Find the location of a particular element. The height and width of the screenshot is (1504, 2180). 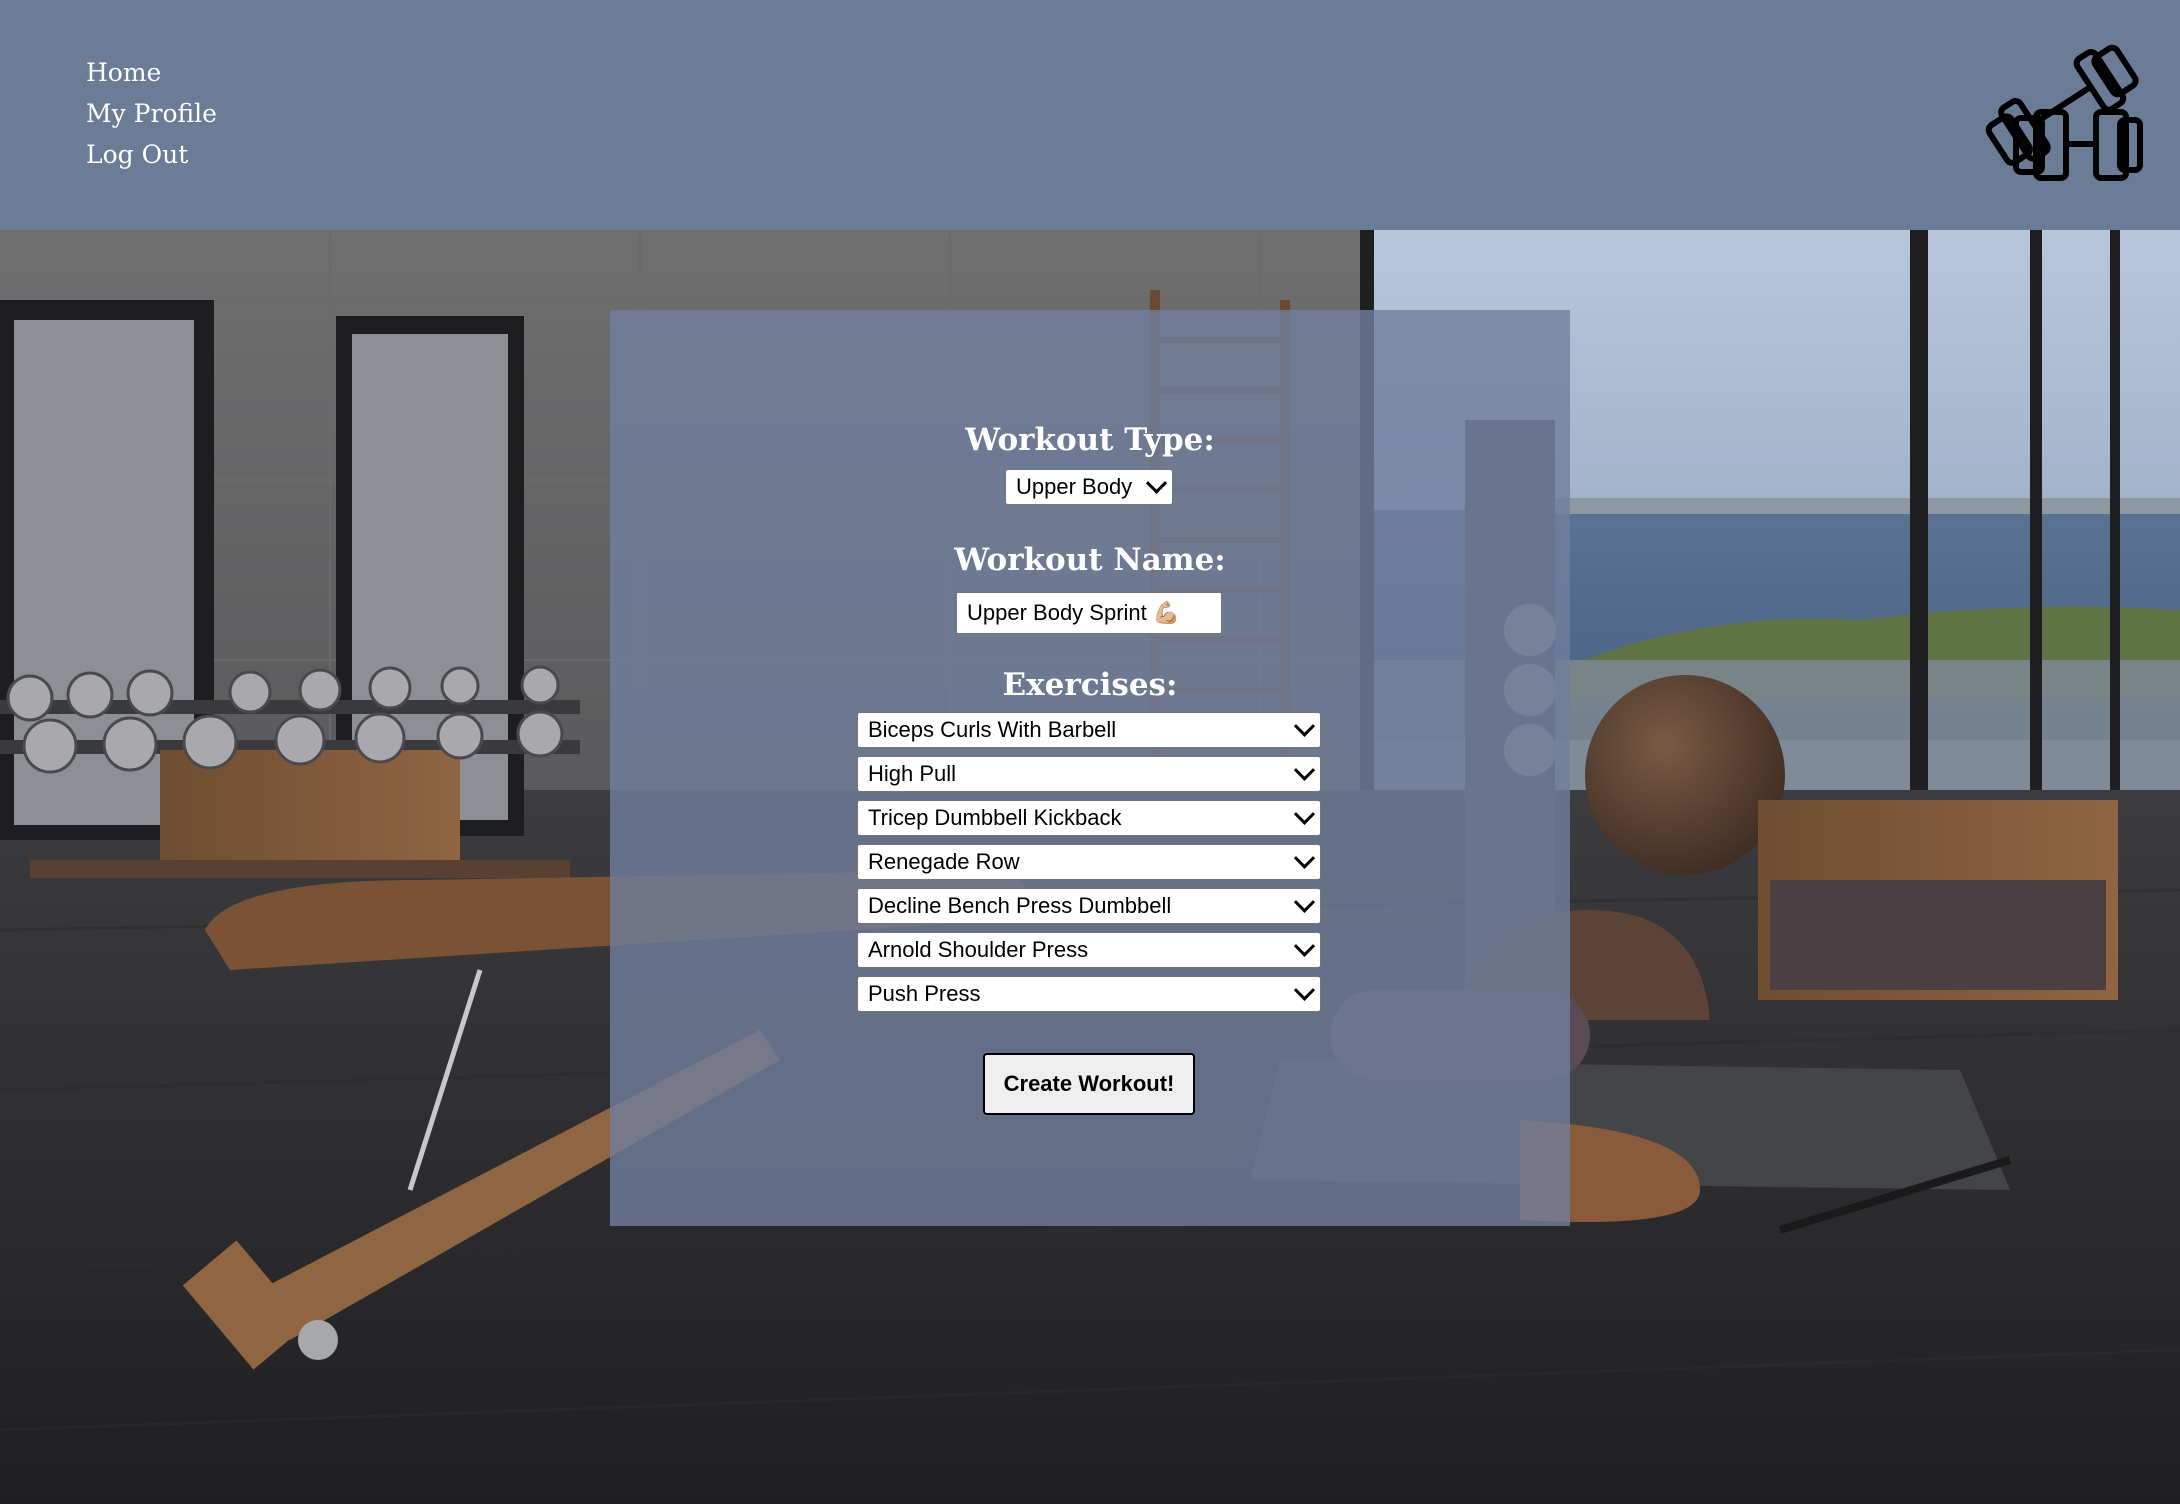

nav-log-out-link: Log Out is located at coordinates (151, 154).